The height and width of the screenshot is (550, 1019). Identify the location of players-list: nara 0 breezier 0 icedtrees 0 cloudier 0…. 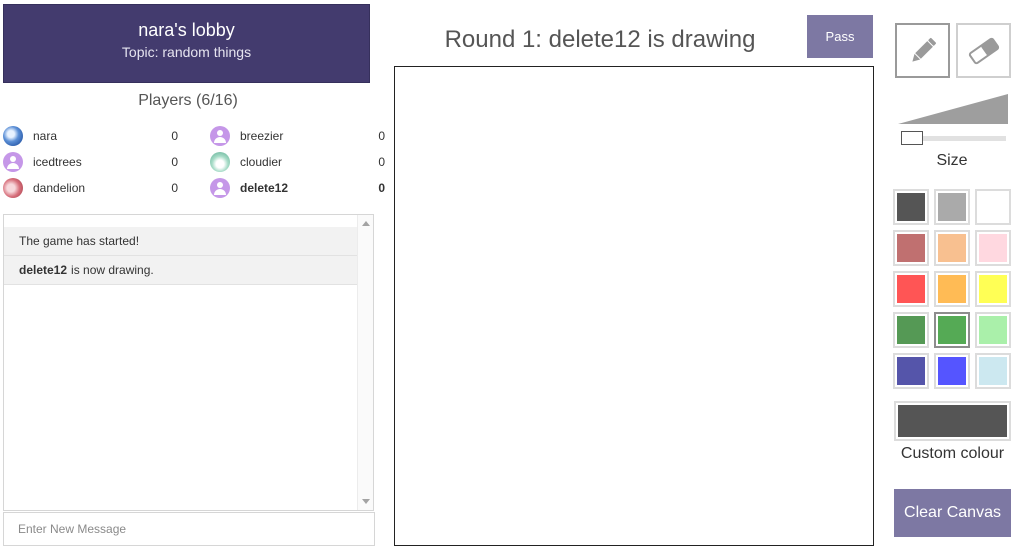
(194, 163).